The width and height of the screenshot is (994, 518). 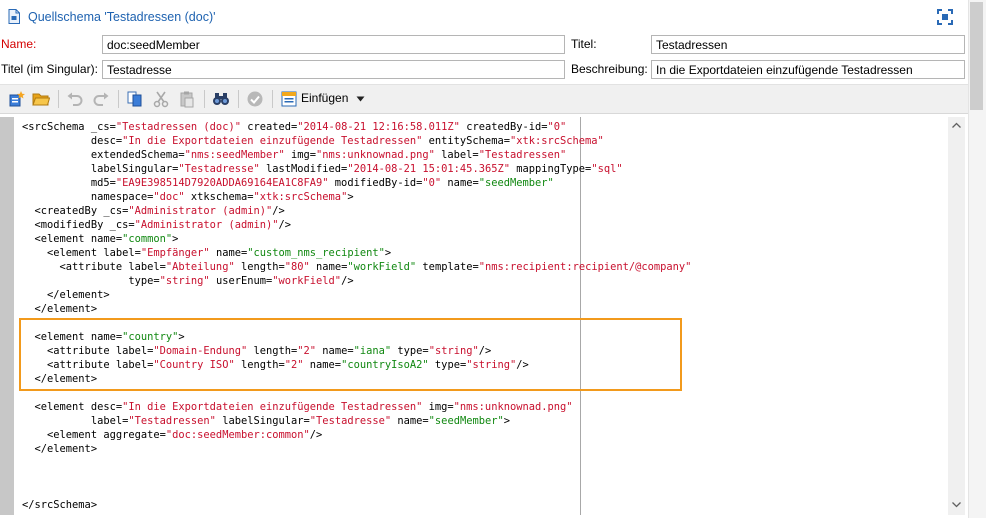 What do you see at coordinates (375, 183) in the screenshot?
I see `xml-markup: modifiedBy-id=` at bounding box center [375, 183].